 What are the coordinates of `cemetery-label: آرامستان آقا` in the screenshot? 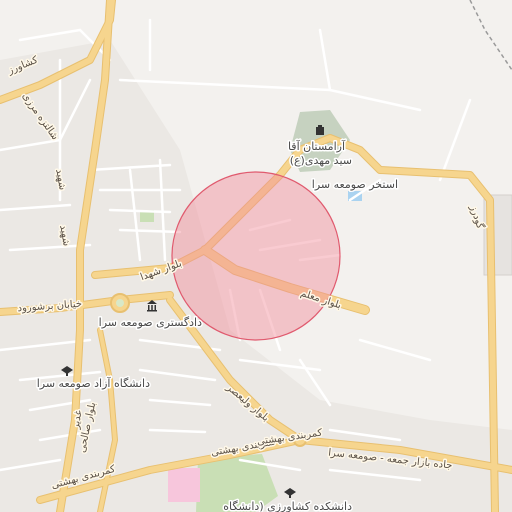 It's located at (317, 146).